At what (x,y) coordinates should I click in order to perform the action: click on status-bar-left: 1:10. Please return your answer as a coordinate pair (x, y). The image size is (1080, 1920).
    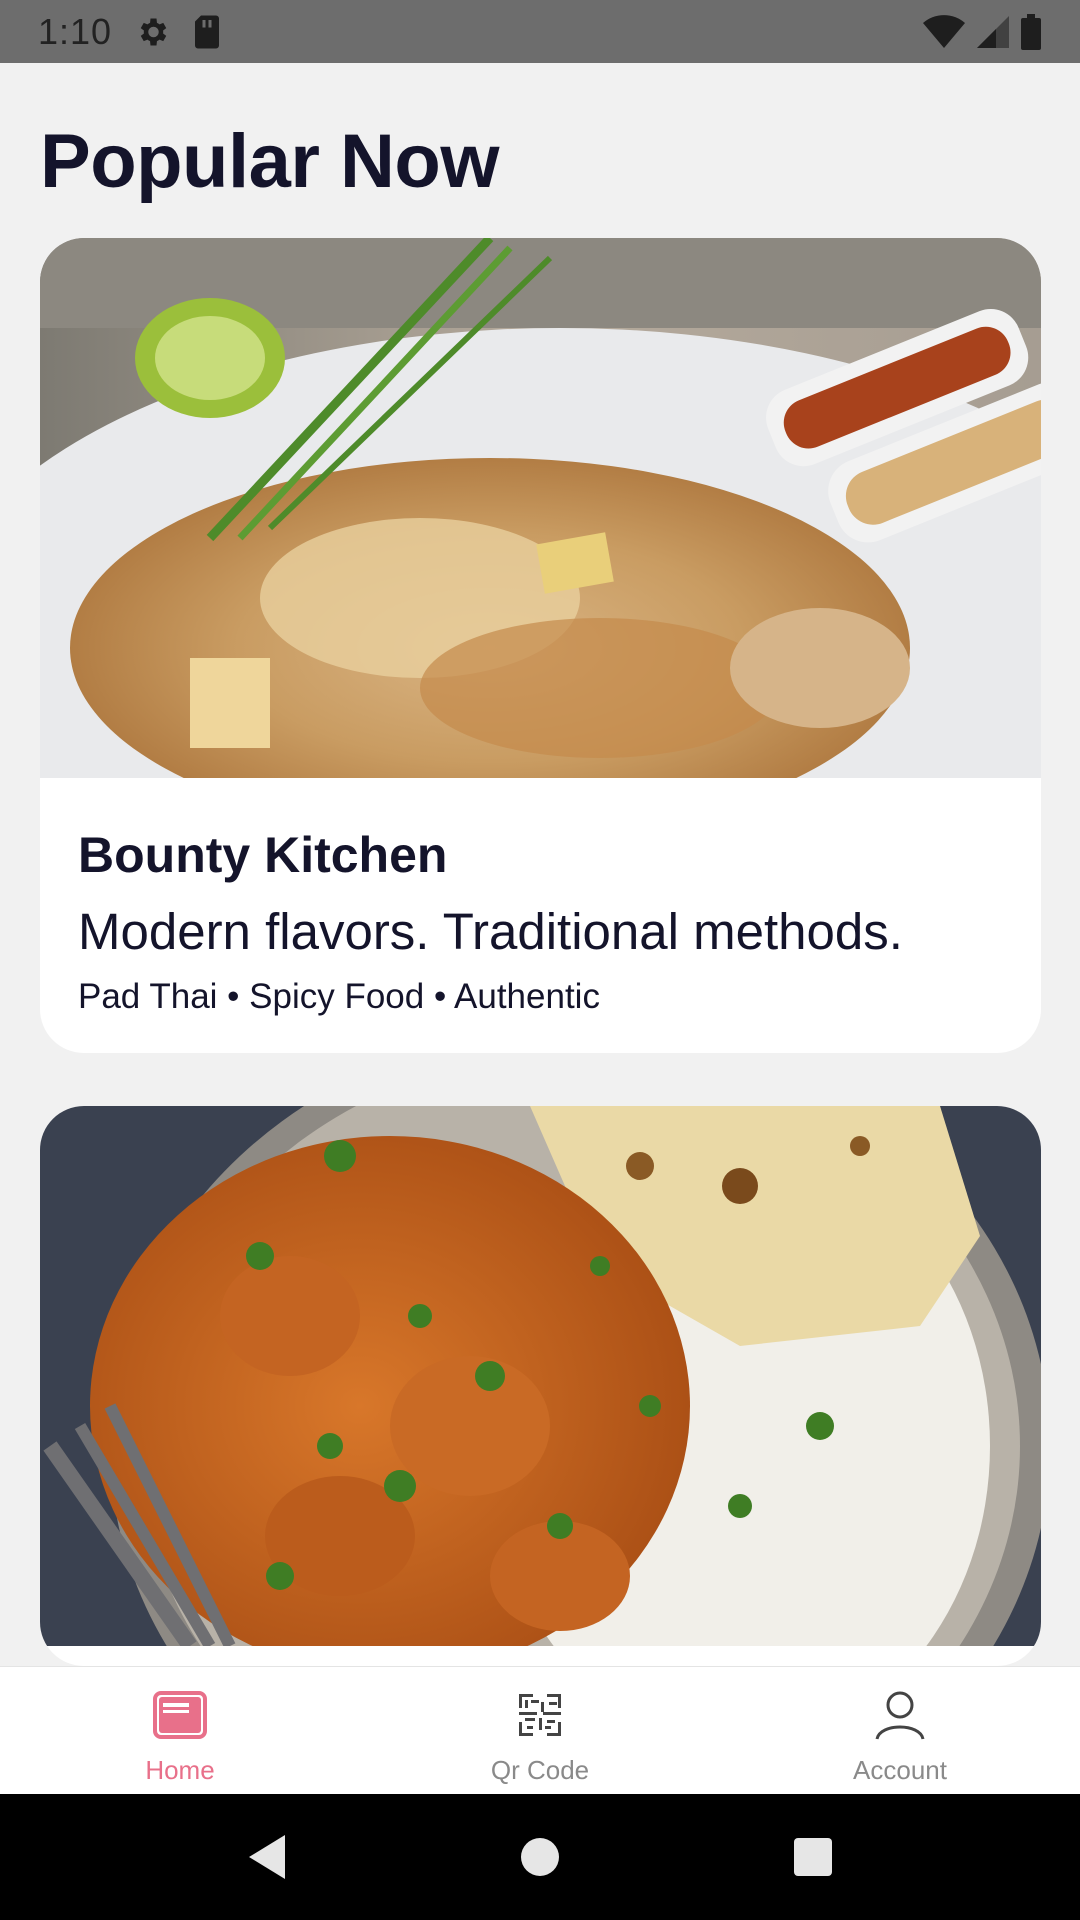
    Looking at the image, I should click on (130, 32).